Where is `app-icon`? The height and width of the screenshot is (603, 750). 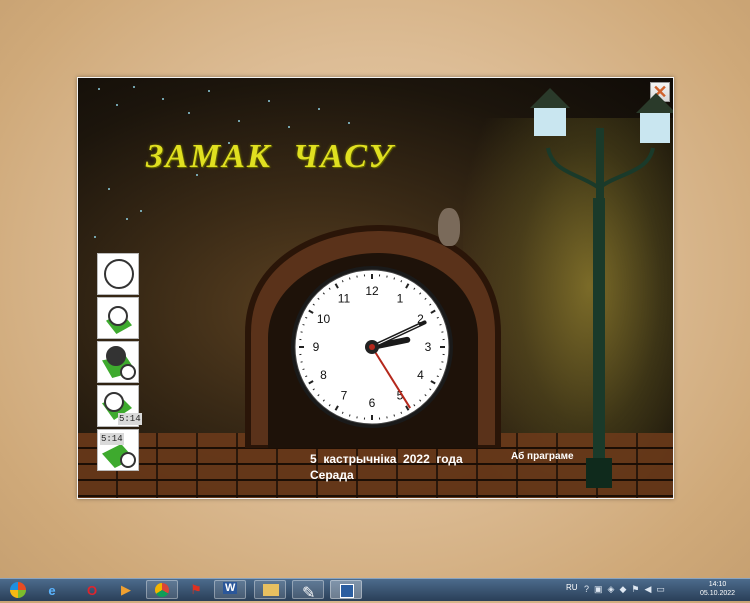 app-icon is located at coordinates (347, 591).